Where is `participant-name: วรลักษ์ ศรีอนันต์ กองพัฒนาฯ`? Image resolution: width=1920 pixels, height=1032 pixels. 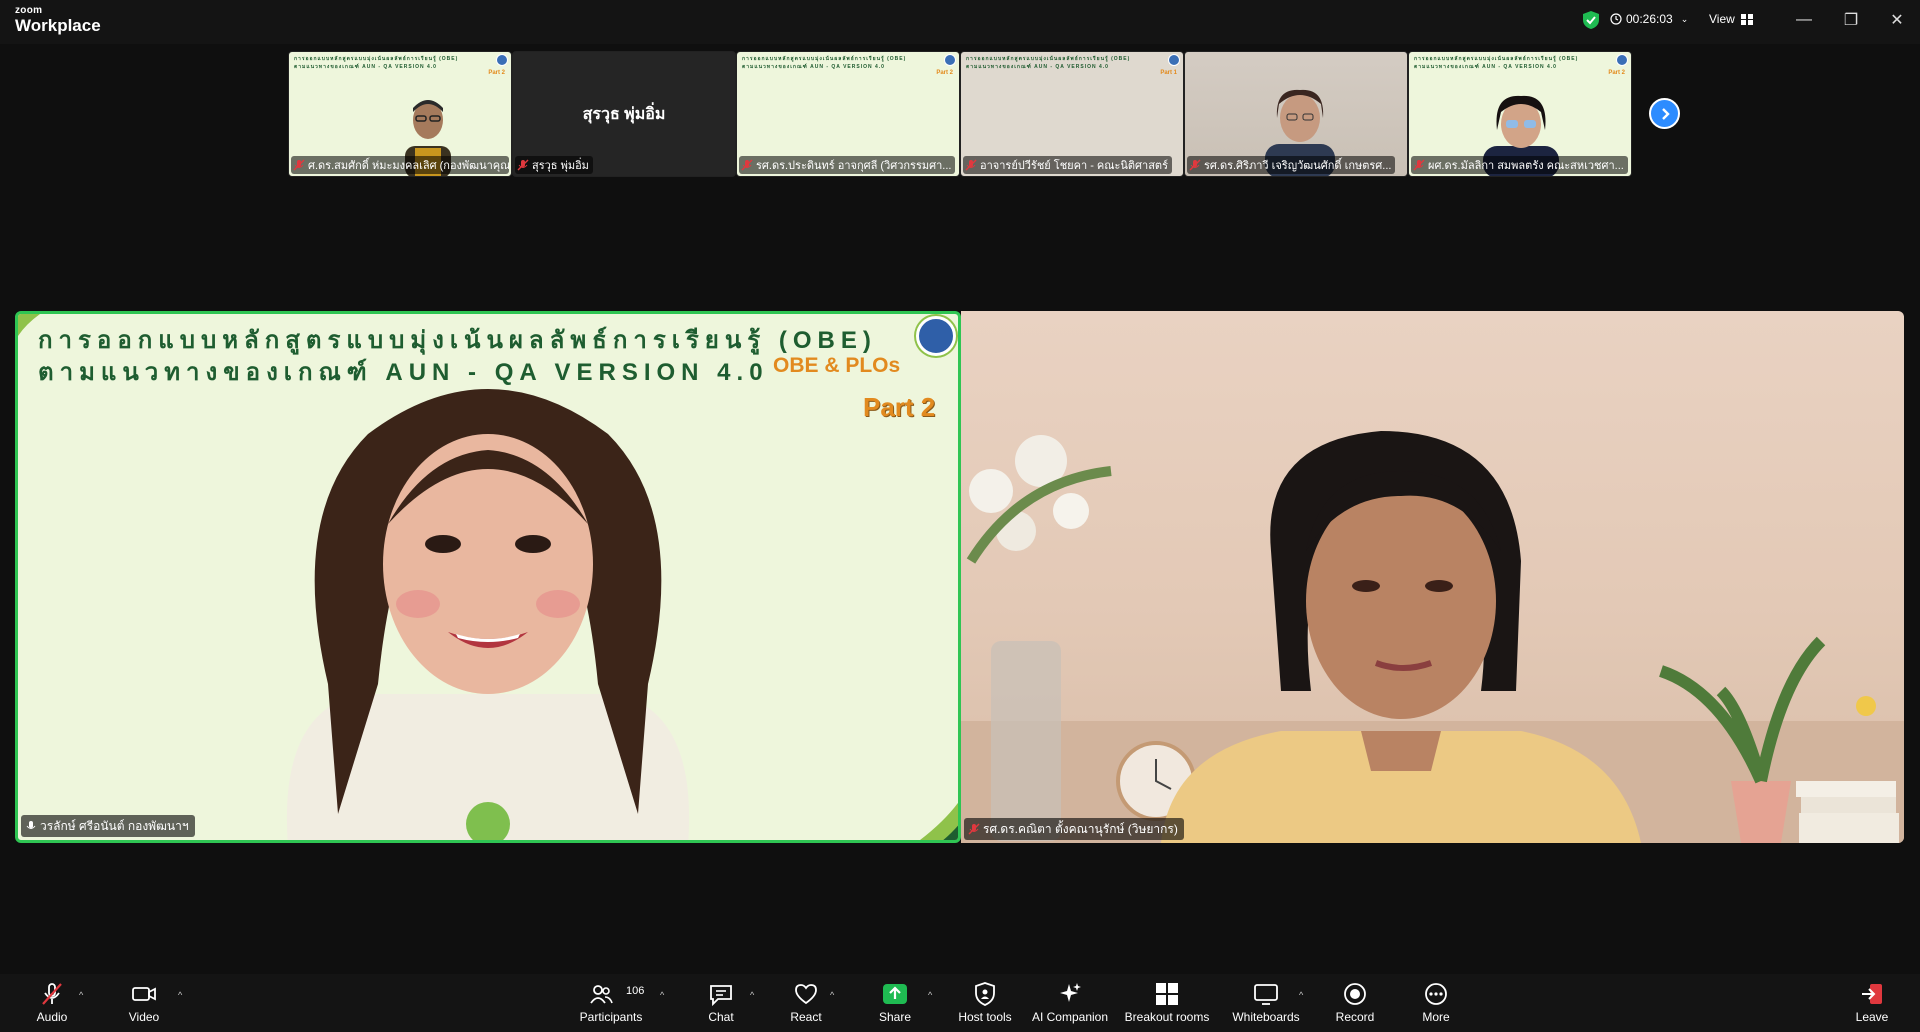
participant-name: วรลักษ์ ศรีอนันต์ กองพัฒนาฯ is located at coordinates (114, 825).